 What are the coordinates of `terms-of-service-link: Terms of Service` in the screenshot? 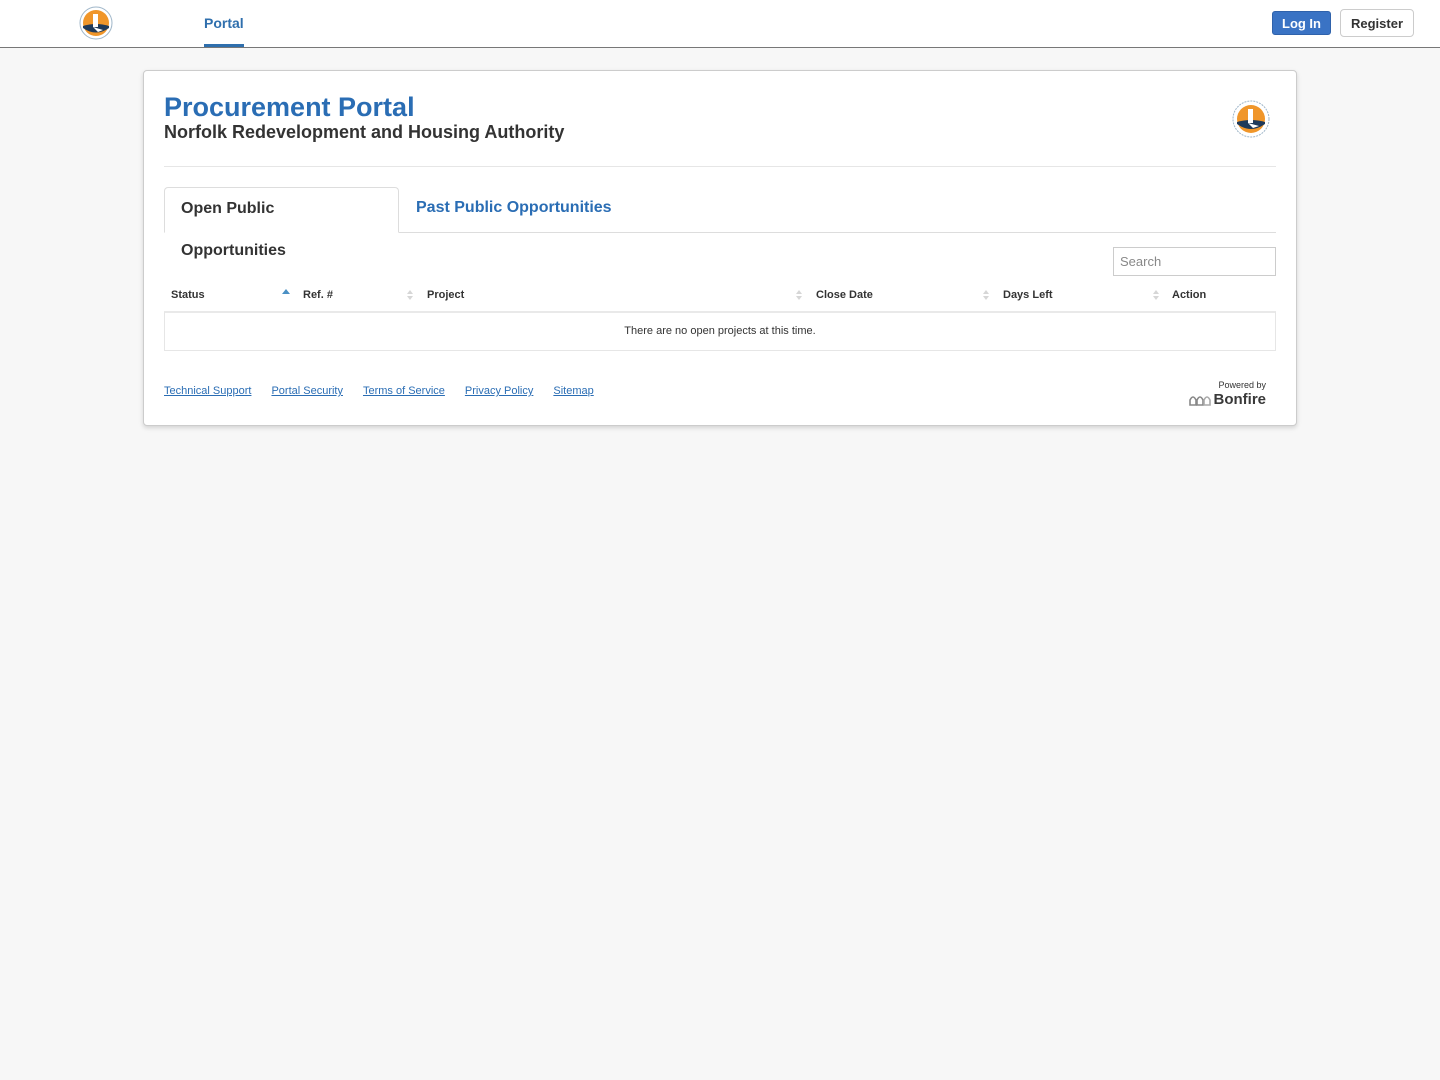 It's located at (404, 391).